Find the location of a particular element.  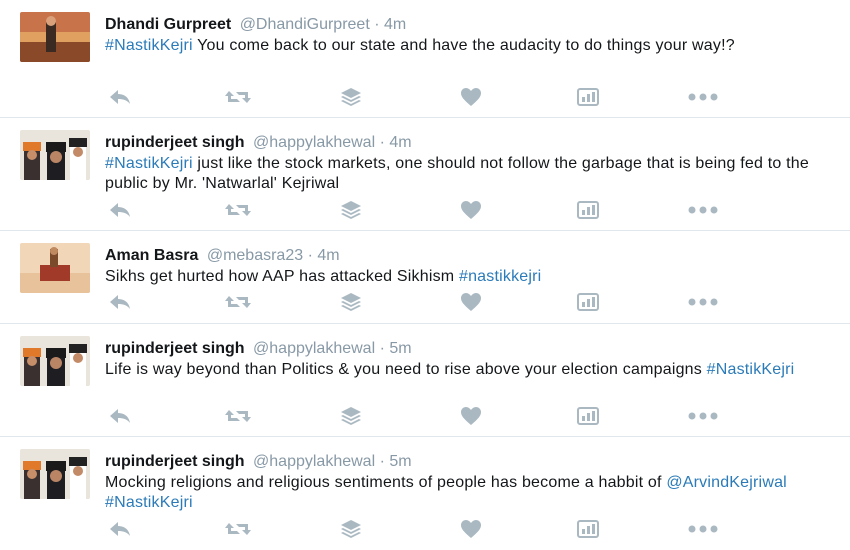

display-name: Aman Basra is located at coordinates (151, 255).